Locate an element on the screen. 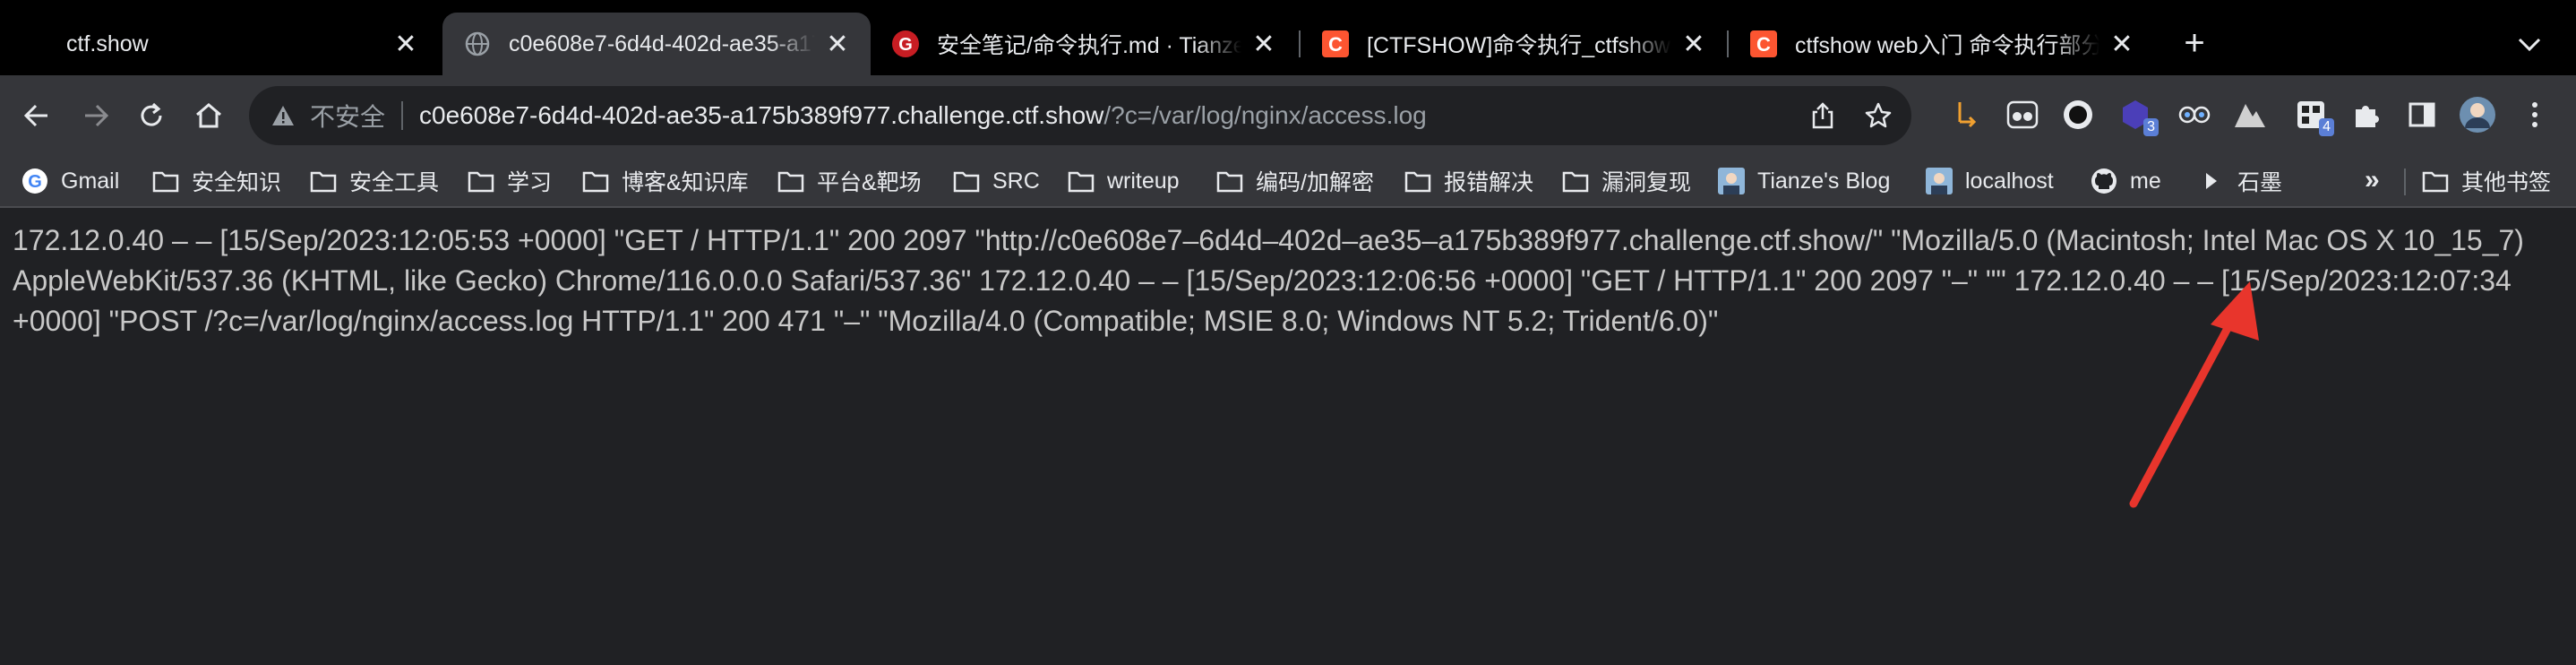  tab-title: 安全笔记/命令执行.md · Tianze/安全笔记 is located at coordinates (1089, 45).